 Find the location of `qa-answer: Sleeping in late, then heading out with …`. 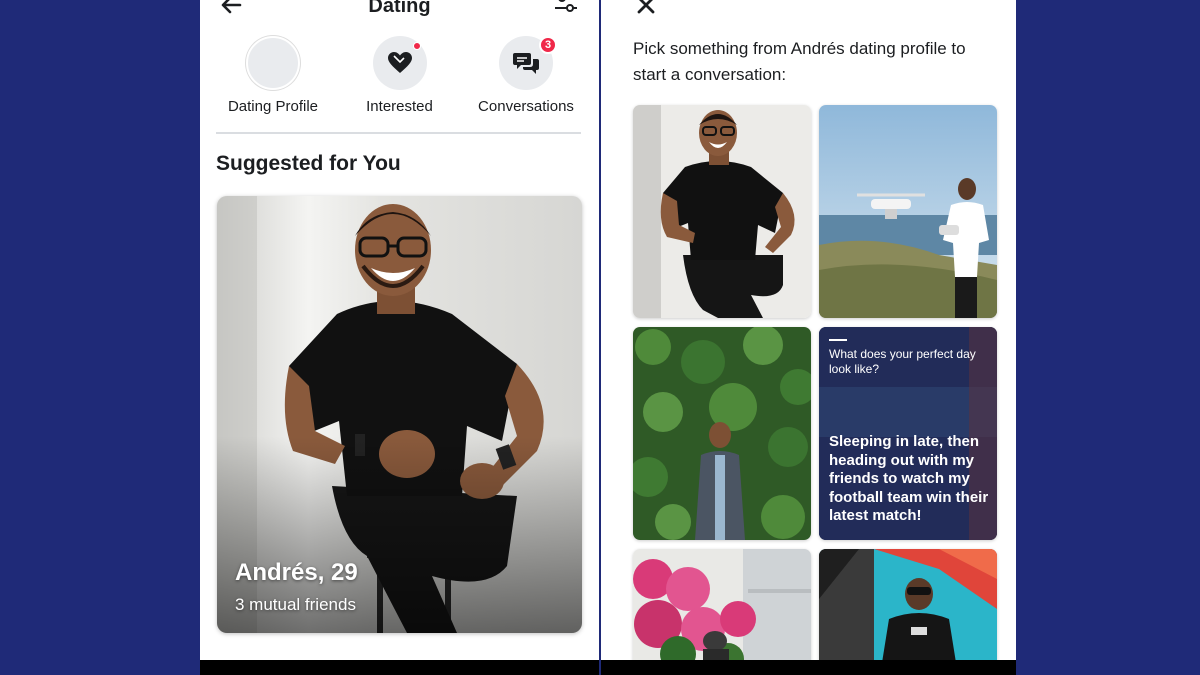

qa-answer: Sleeping in late, then heading out with … is located at coordinates (909, 478).